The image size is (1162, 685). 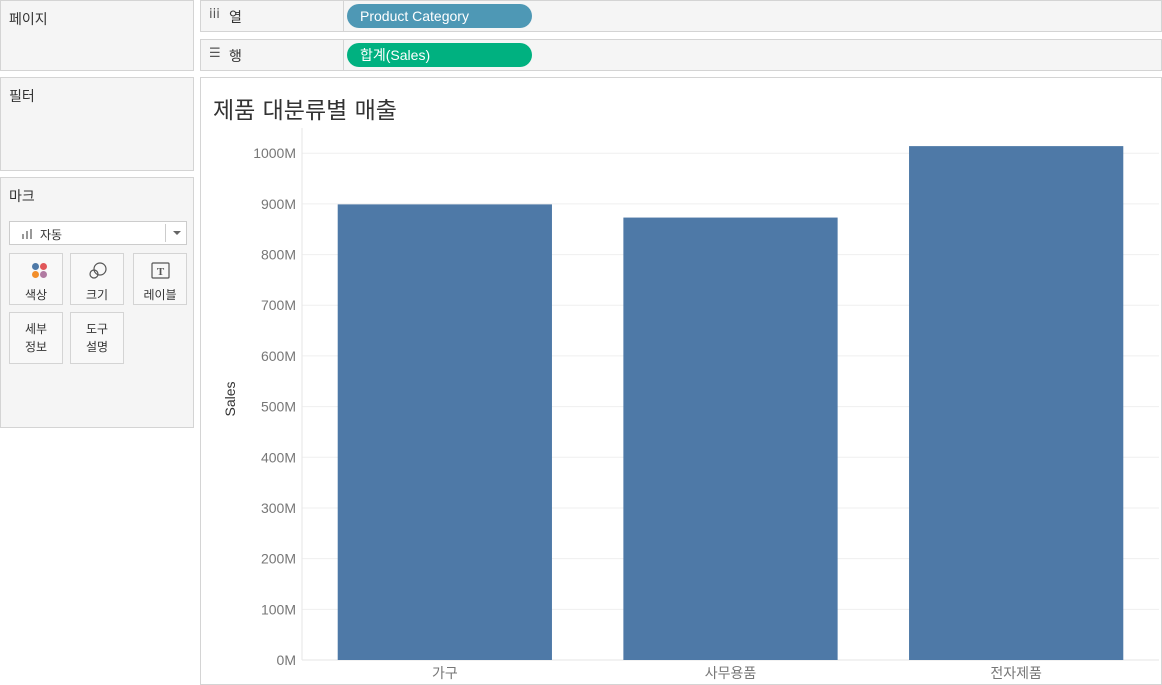 I want to click on label-button-label: 레이블, so click(x=160, y=295).